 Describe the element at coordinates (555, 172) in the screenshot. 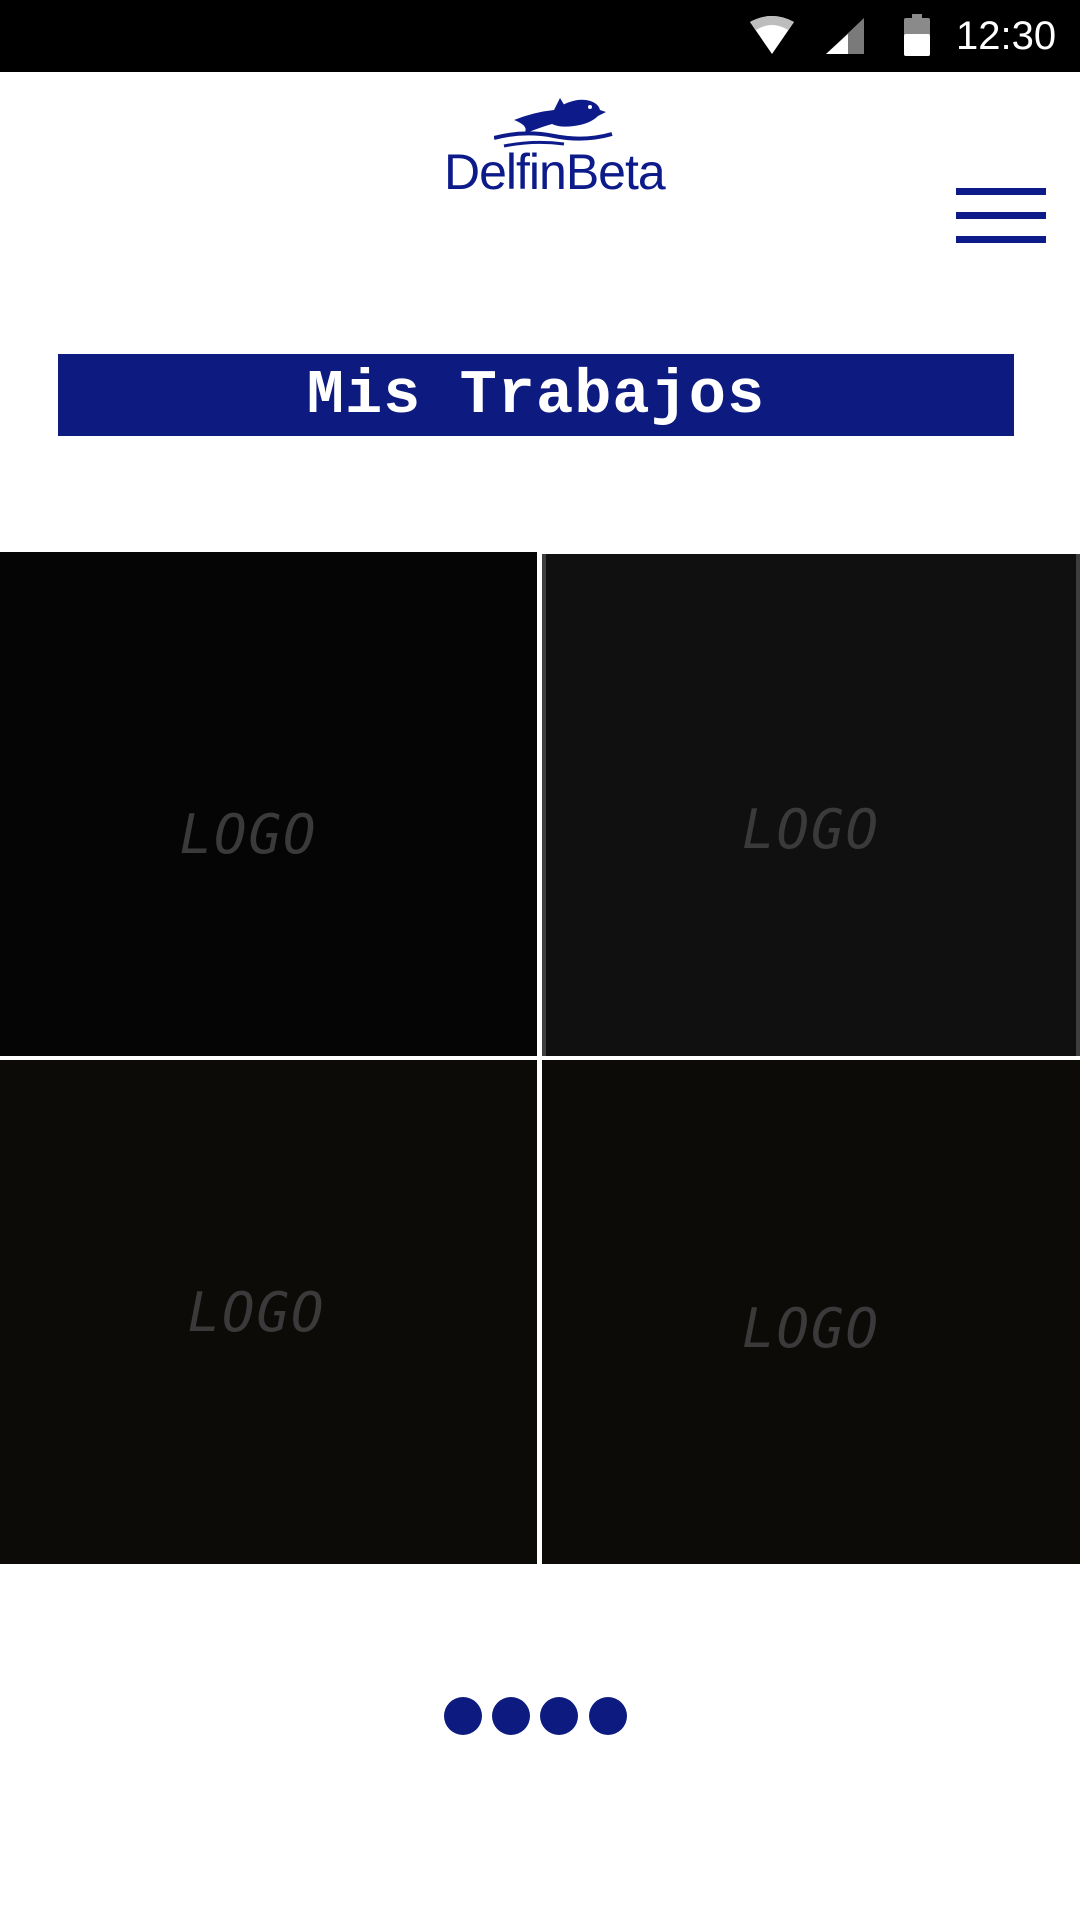

I see `logo-text: DelfinBeta` at that location.